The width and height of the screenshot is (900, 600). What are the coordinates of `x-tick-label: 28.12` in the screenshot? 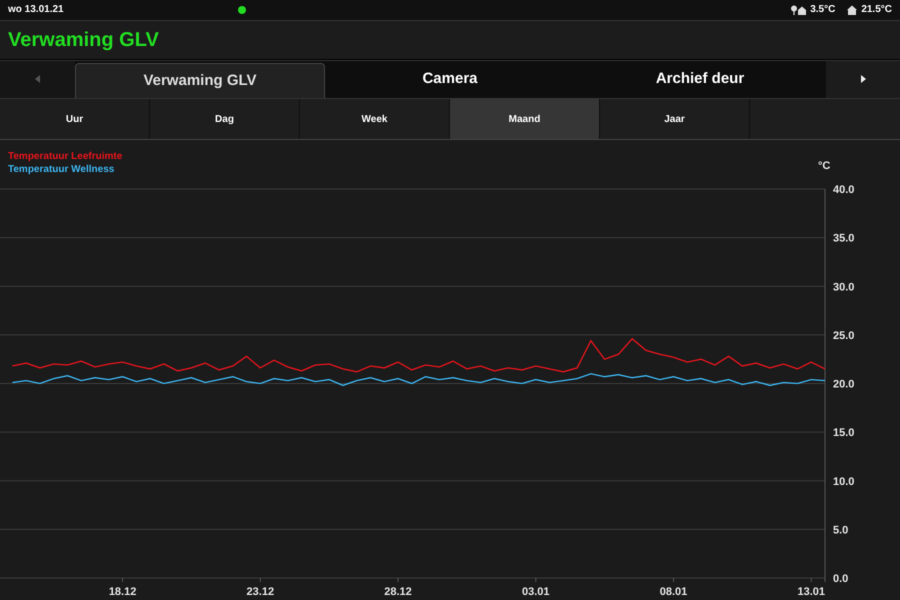 It's located at (398, 592).